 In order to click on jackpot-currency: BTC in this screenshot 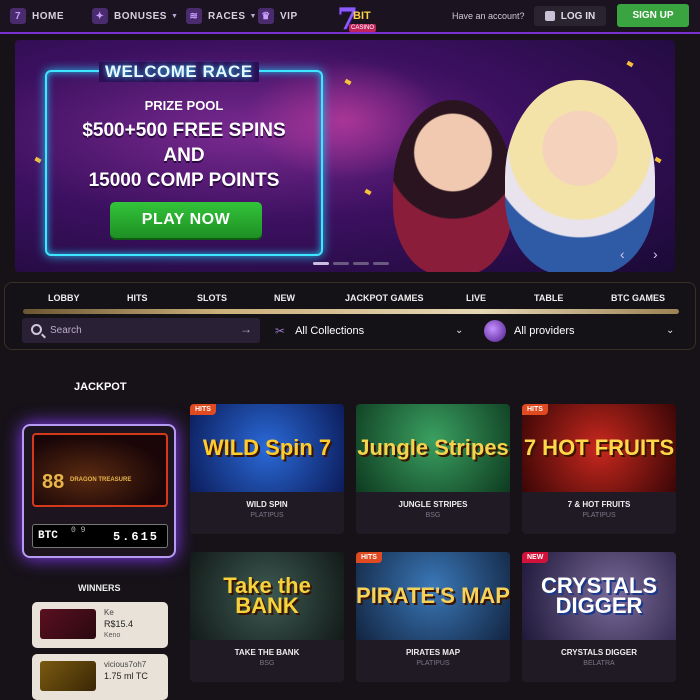, I will do `click(48, 536)`.